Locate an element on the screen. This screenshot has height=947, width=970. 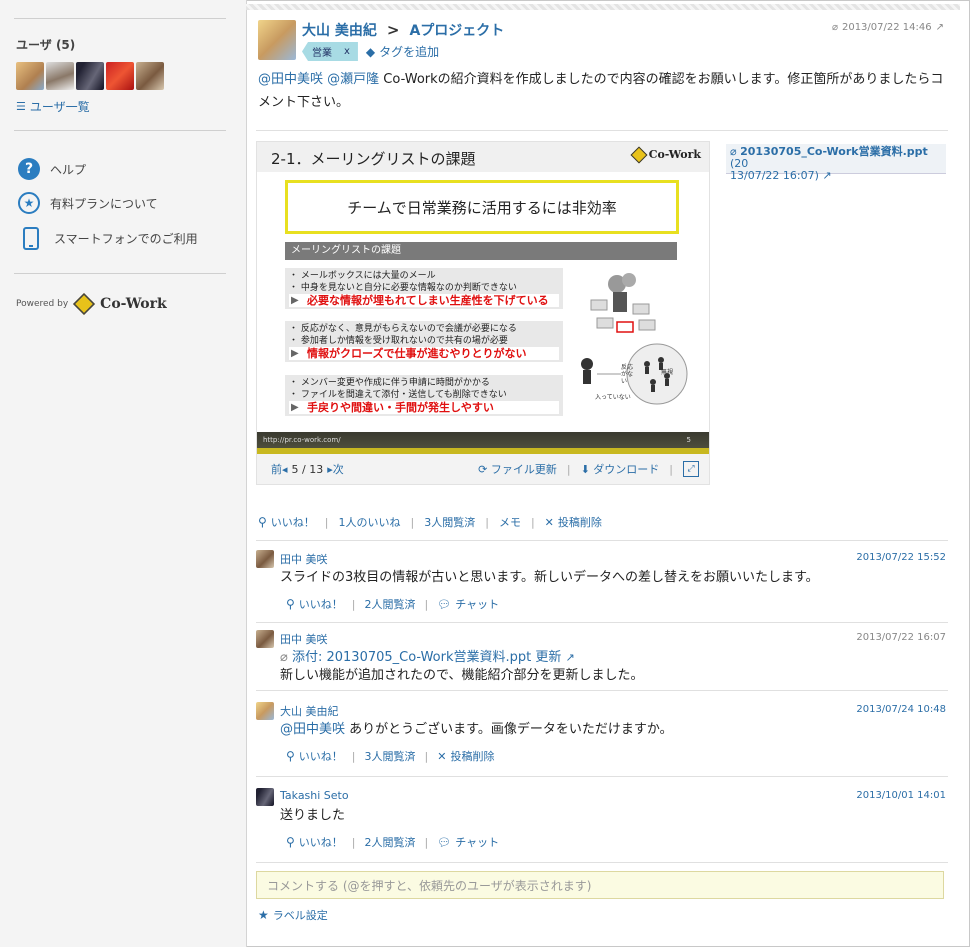
comment-date: 2013/07/24 10:48 is located at coordinates (901, 709).